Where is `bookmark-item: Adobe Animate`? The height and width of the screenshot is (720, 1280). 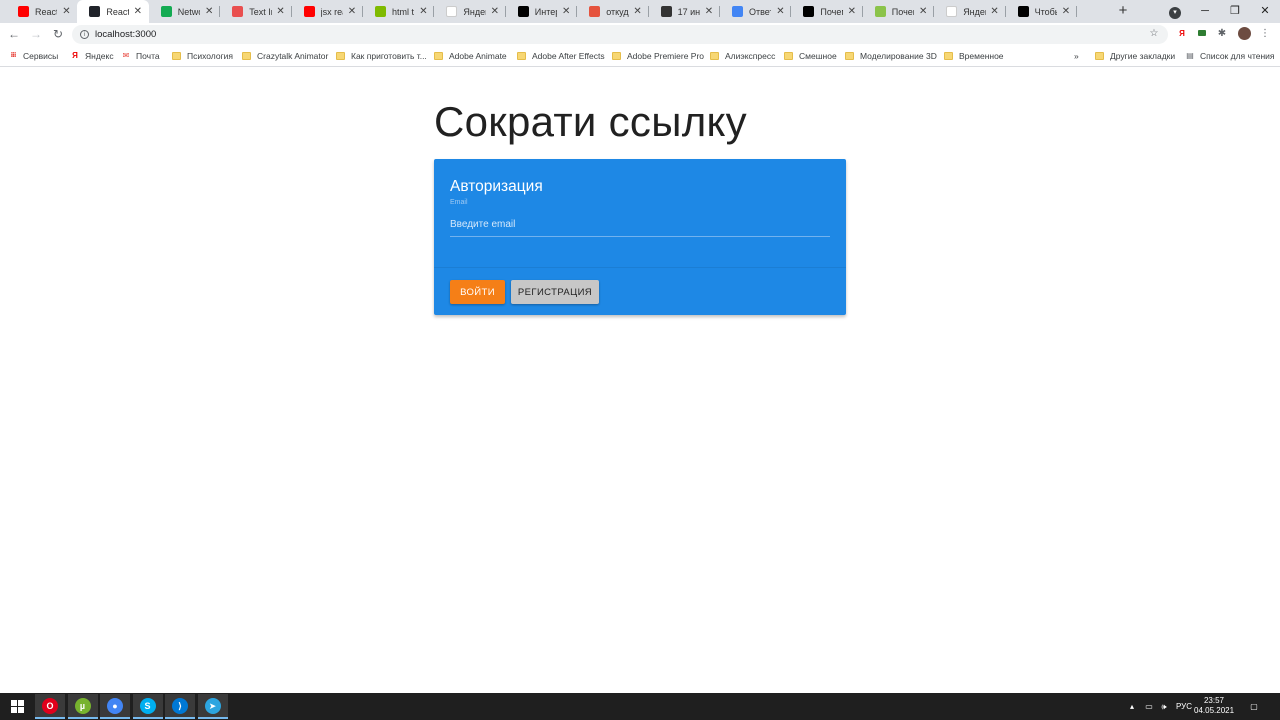
bookmark-item: Adobe Animate is located at coordinates (470, 56).